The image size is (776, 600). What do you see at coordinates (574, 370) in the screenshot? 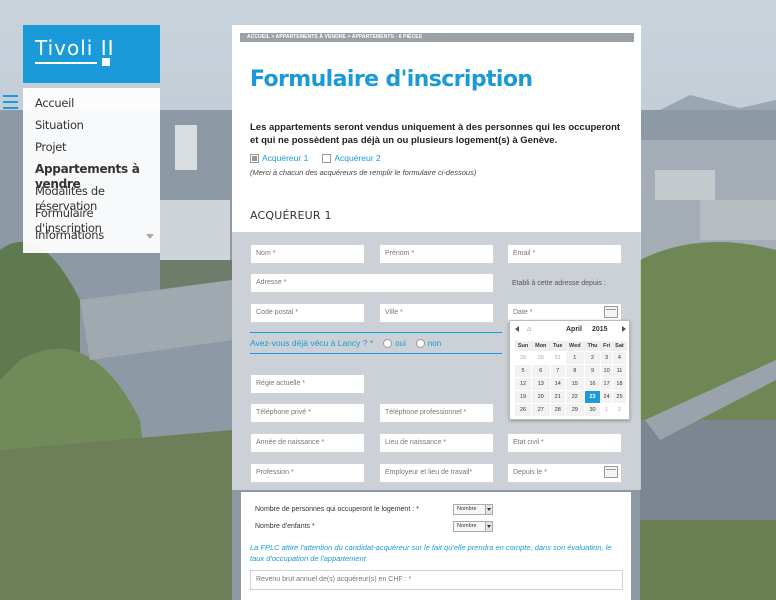
I see `day-cell: 8` at bounding box center [574, 370].